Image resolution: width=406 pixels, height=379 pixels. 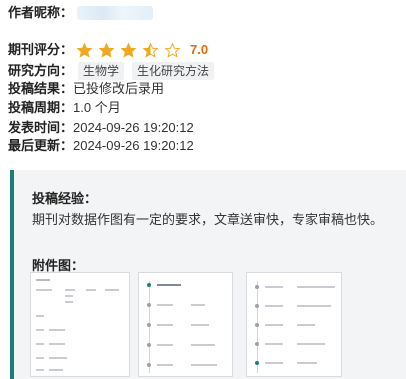 I want to click on rating-stars, so click(x=132, y=50).